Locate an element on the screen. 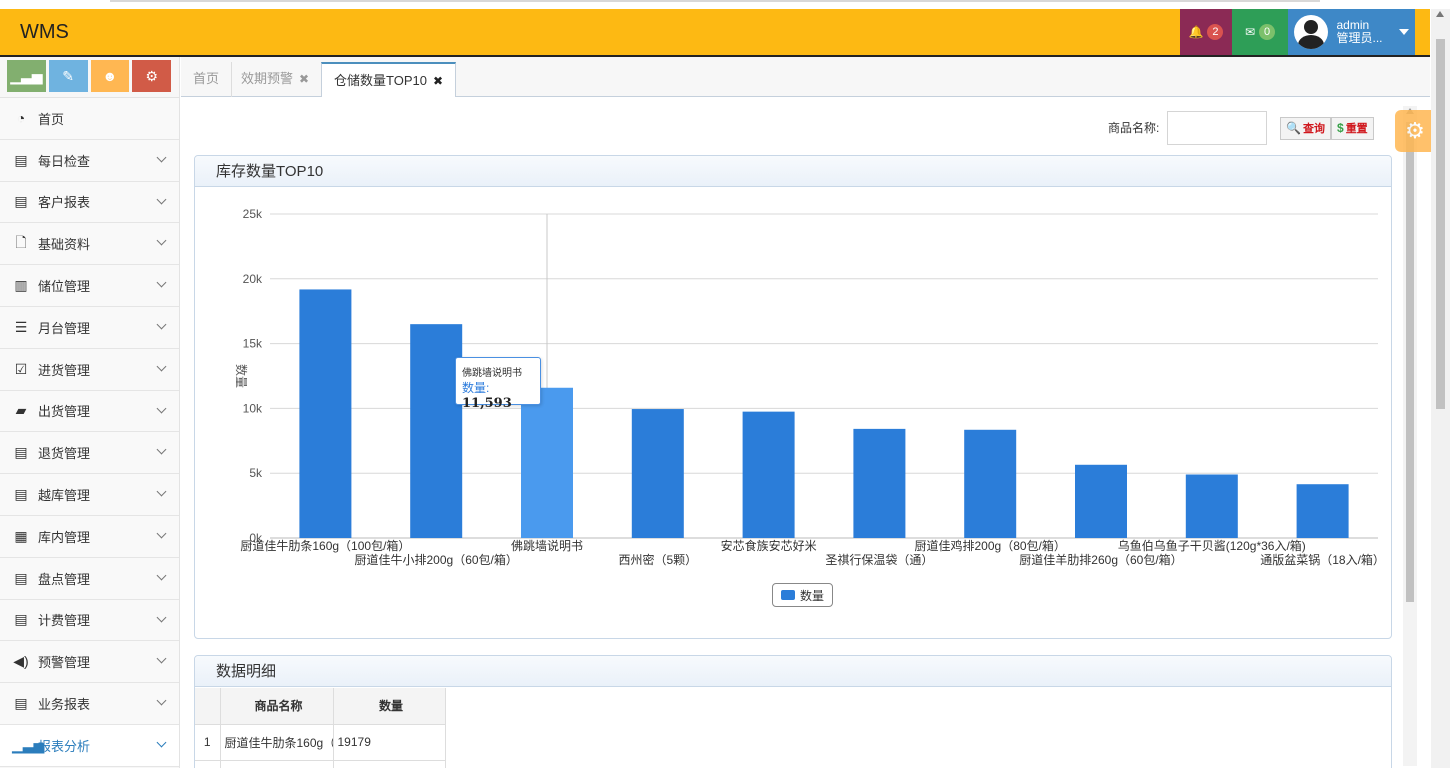  volume-icon: ◀) is located at coordinates (21, 661).